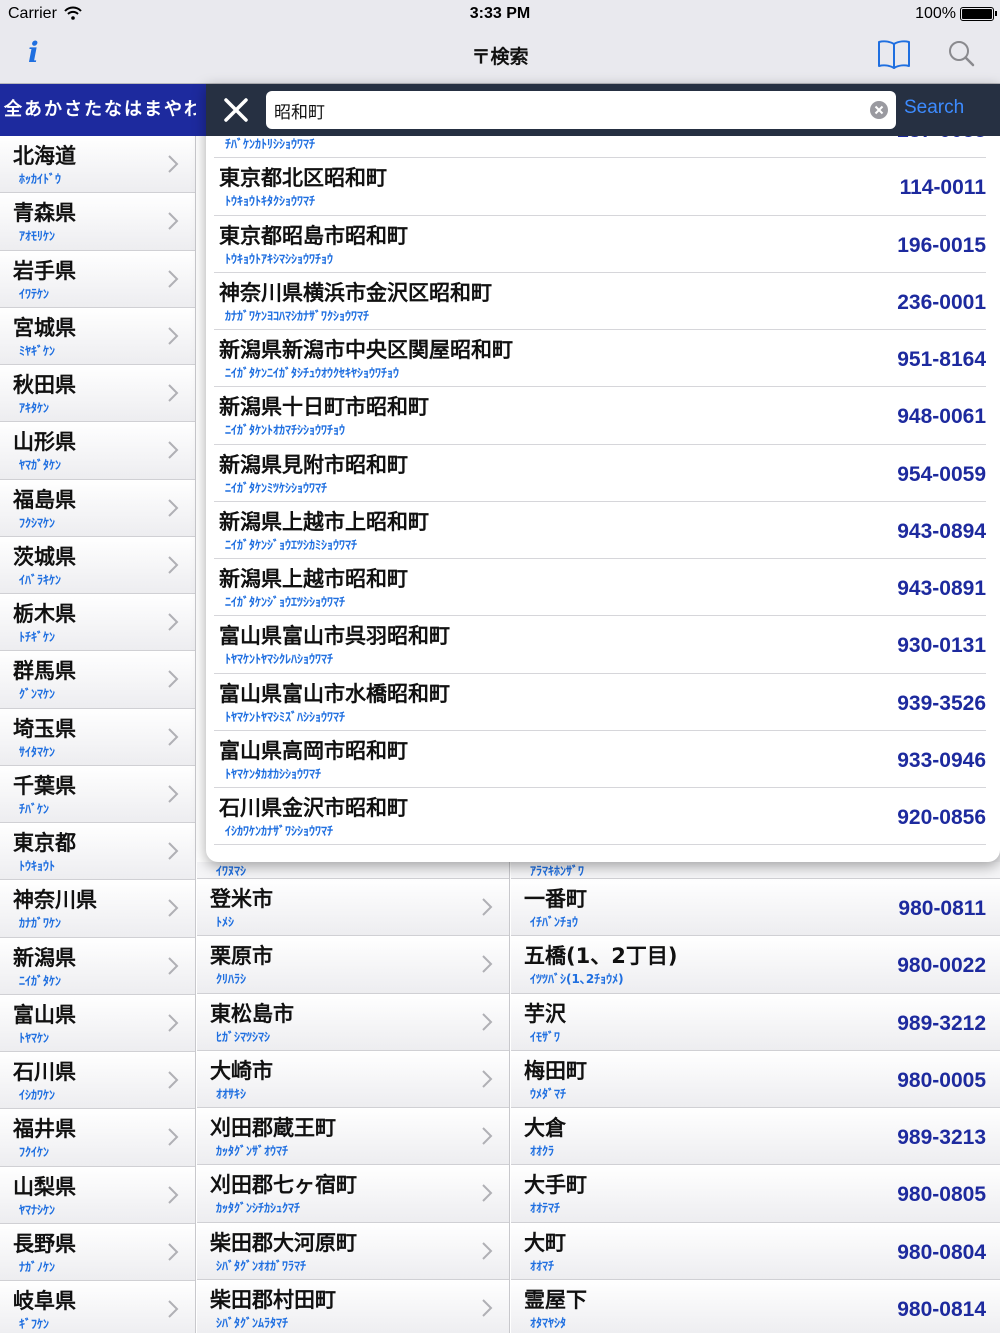  Describe the element at coordinates (241, 899) in the screenshot. I see `city-name: 登米市` at that location.